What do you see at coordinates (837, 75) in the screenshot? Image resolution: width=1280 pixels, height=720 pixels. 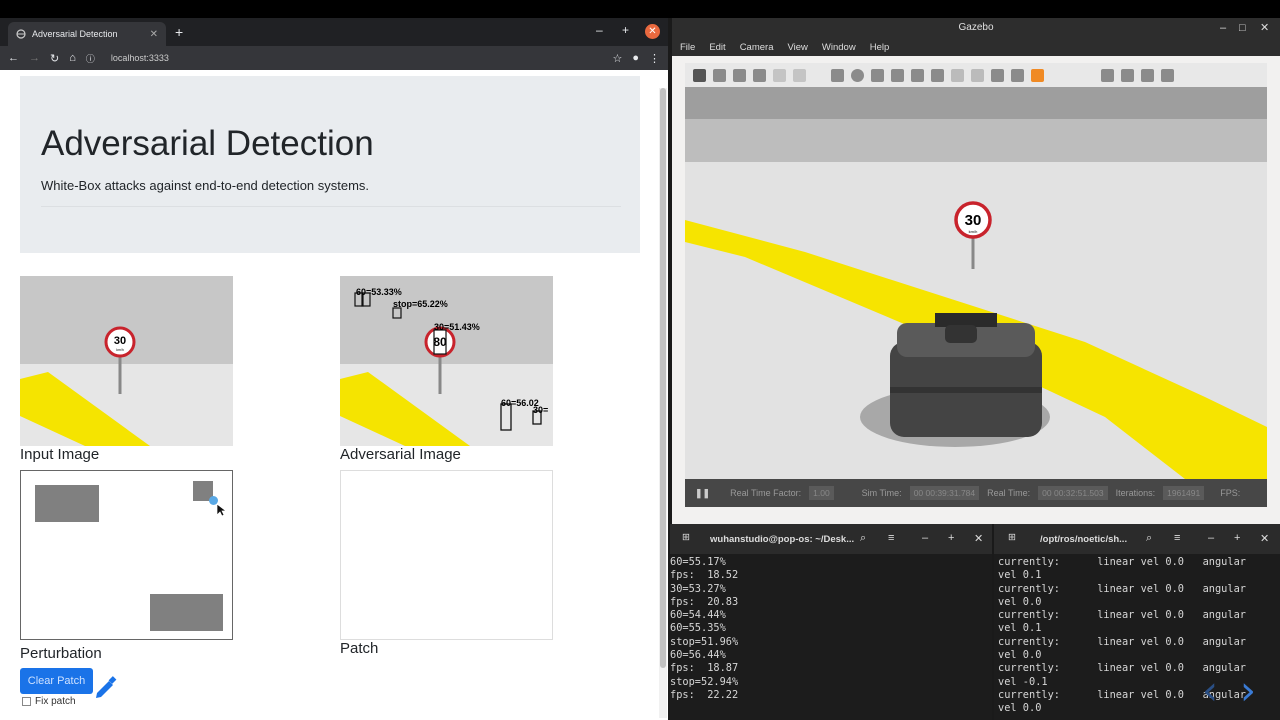 I see `box-shape-icon` at bounding box center [837, 75].